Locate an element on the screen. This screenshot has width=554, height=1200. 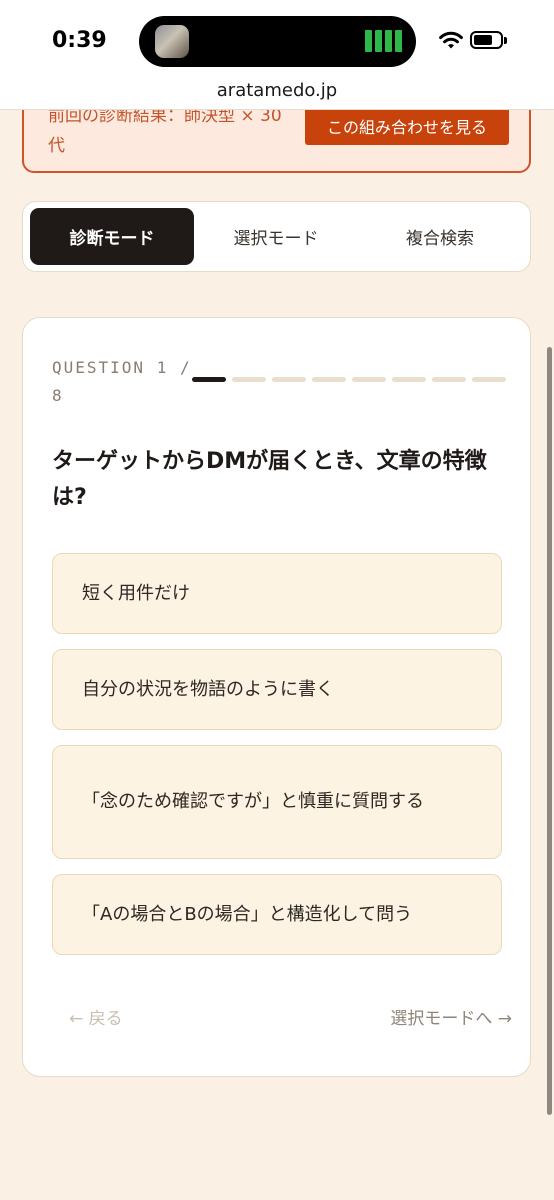
answer-option: 短く用件だけ is located at coordinates (277, 593).